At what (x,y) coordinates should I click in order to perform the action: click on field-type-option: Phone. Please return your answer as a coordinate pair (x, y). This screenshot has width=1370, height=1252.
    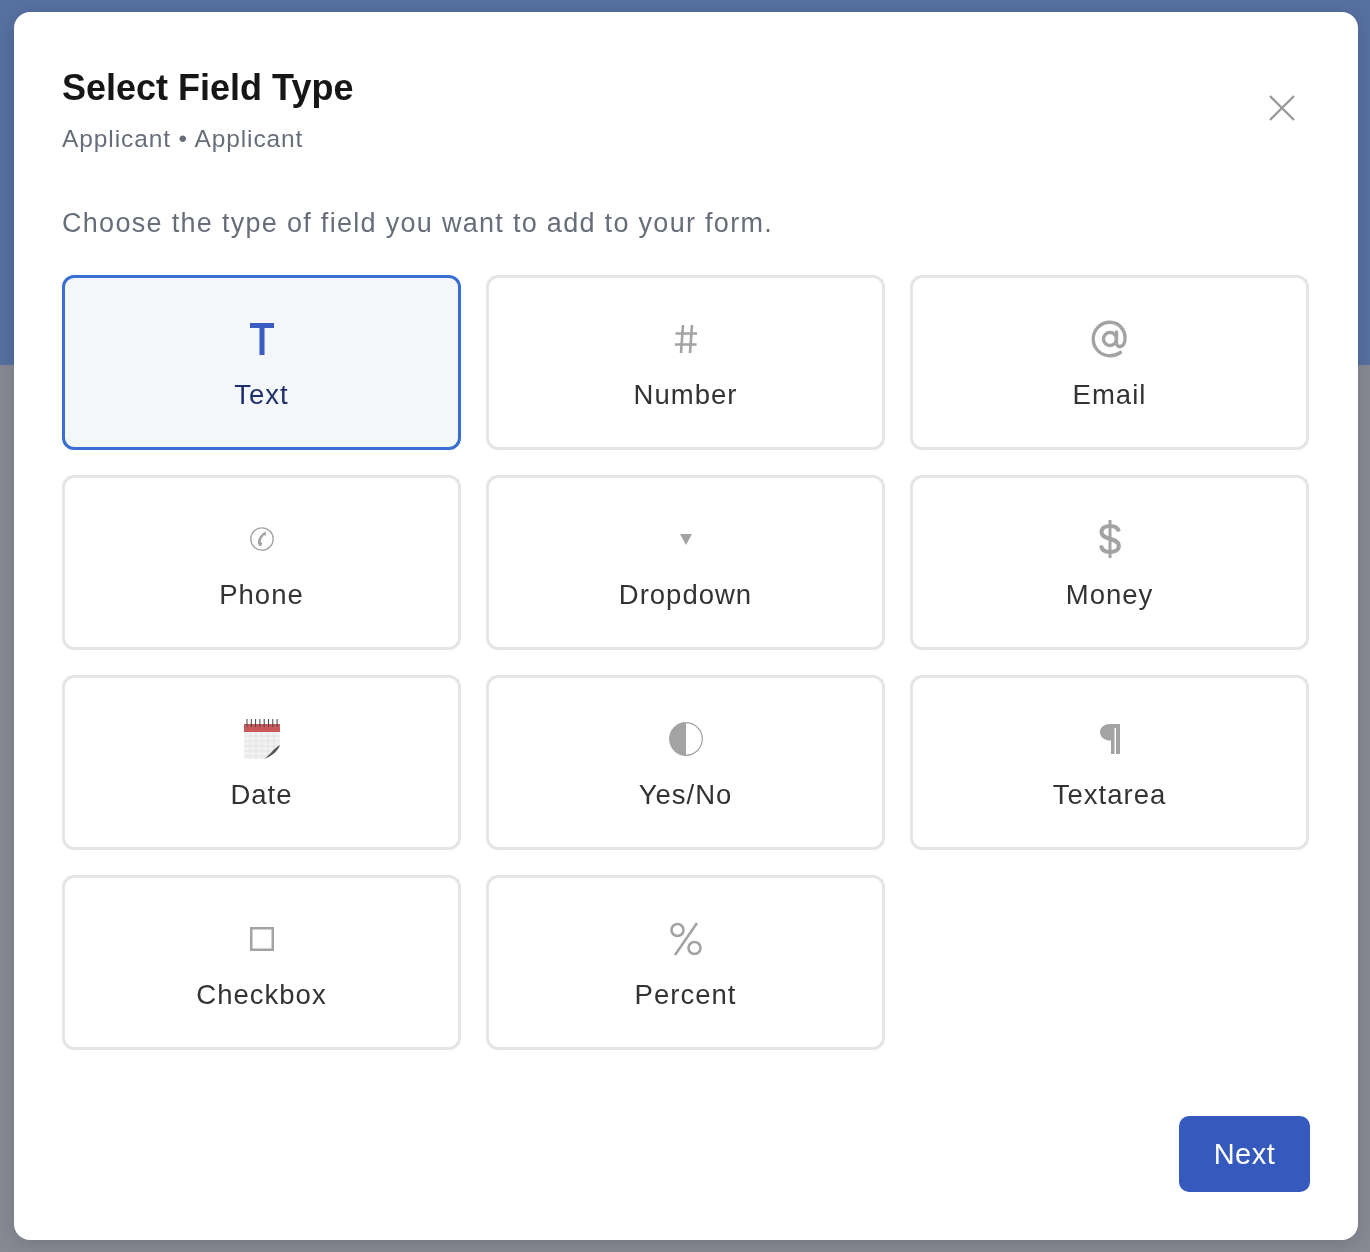
    Looking at the image, I should click on (261, 562).